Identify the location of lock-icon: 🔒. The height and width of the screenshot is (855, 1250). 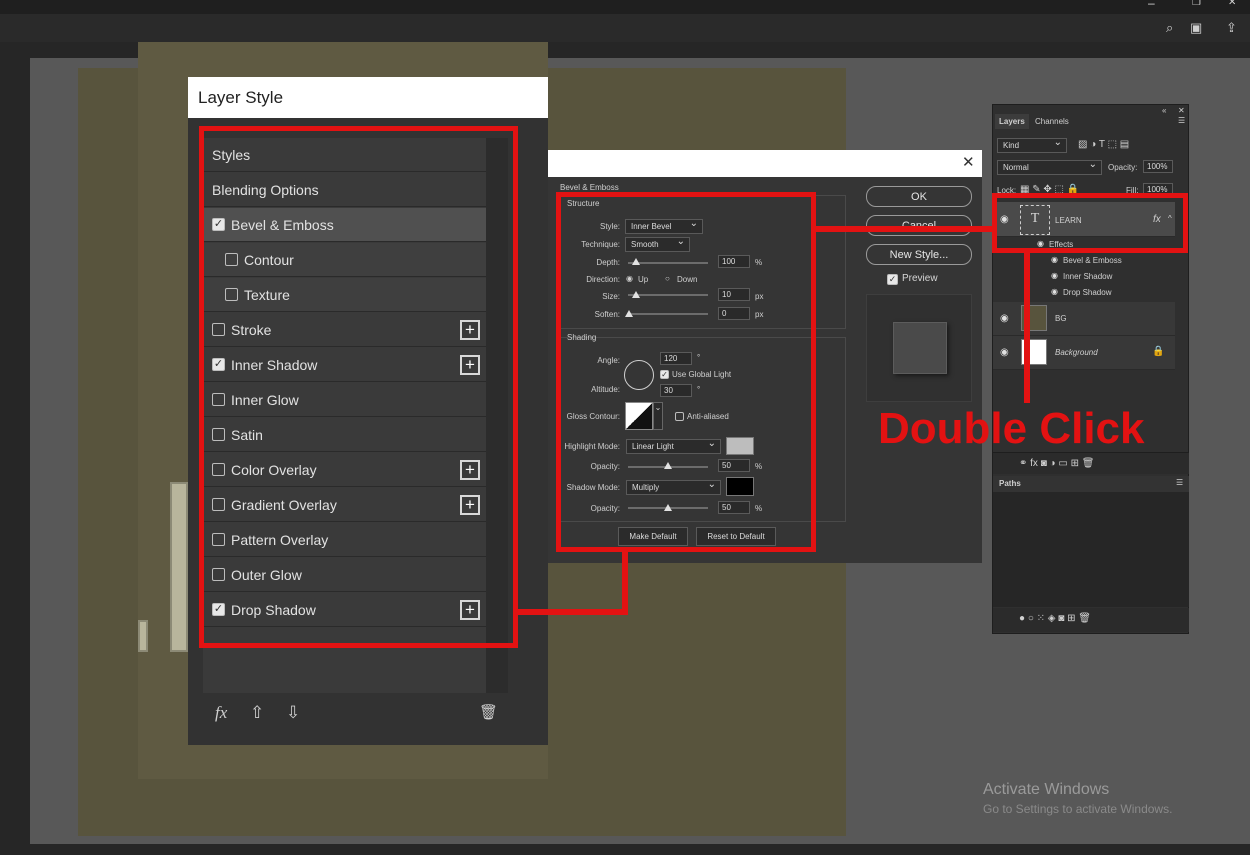
(1158, 351).